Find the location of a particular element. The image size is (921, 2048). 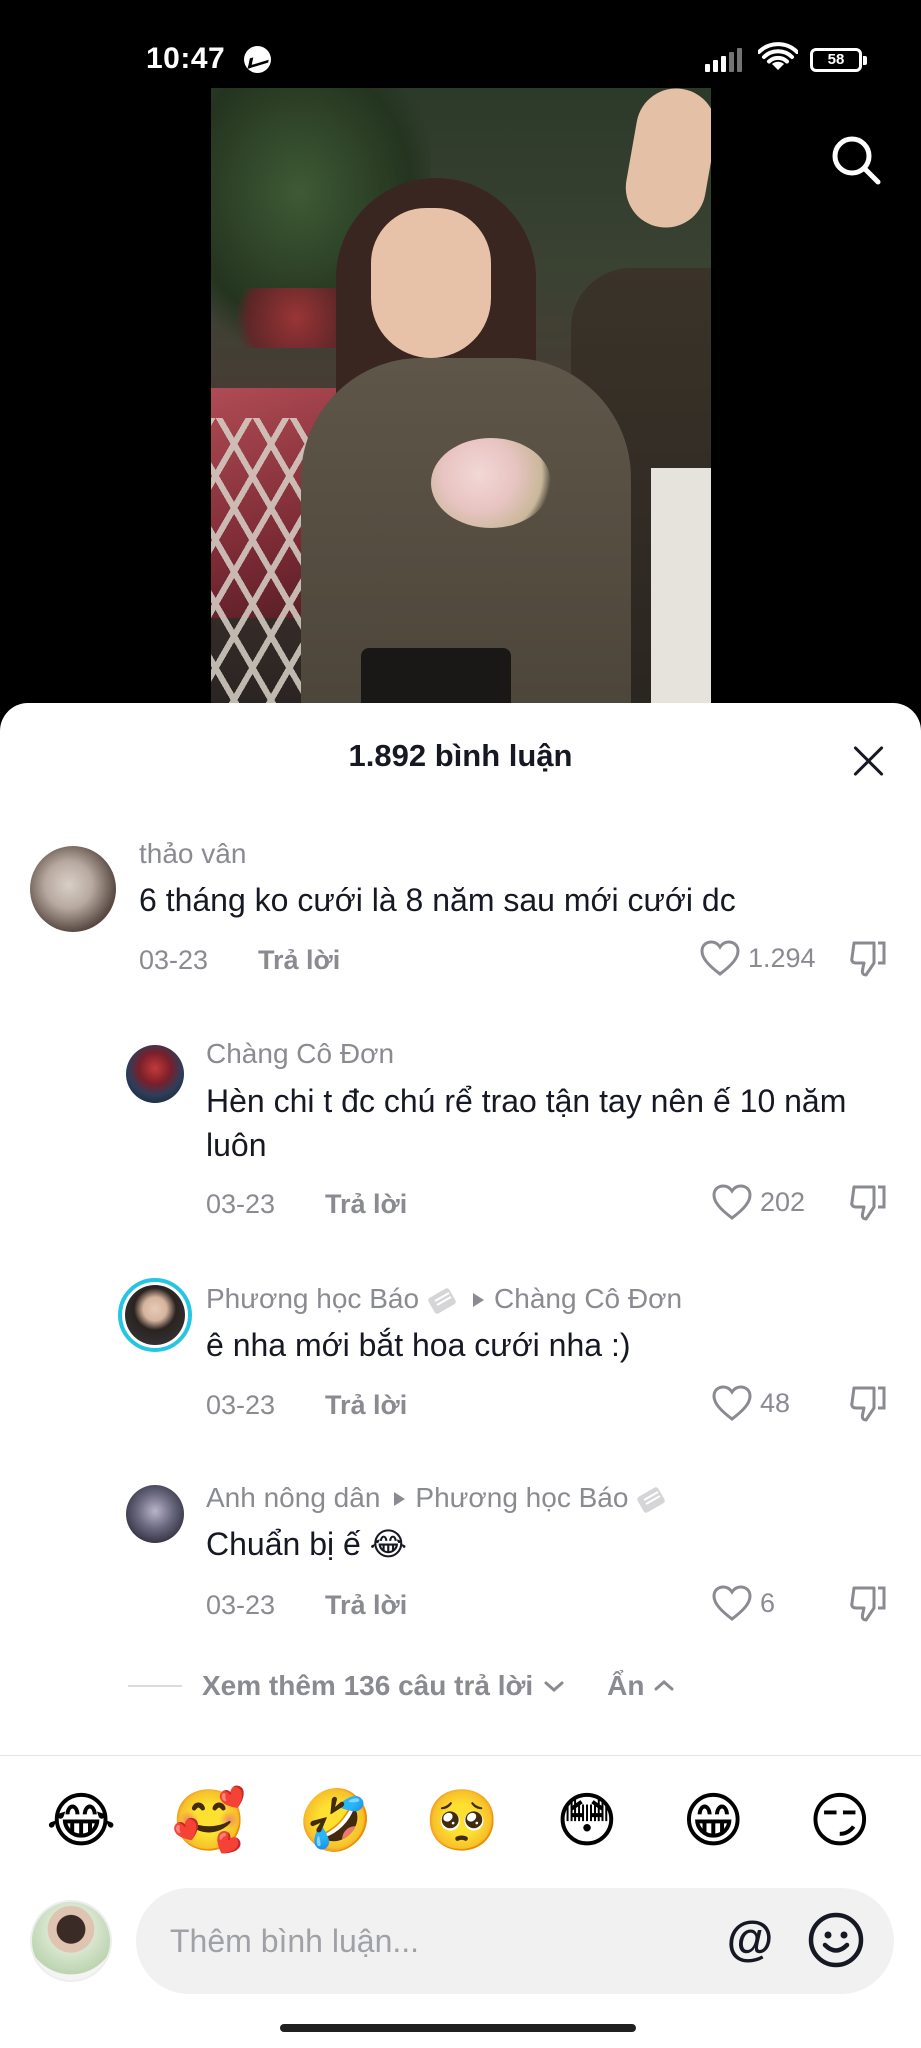

search-icon is located at coordinates (856, 160).